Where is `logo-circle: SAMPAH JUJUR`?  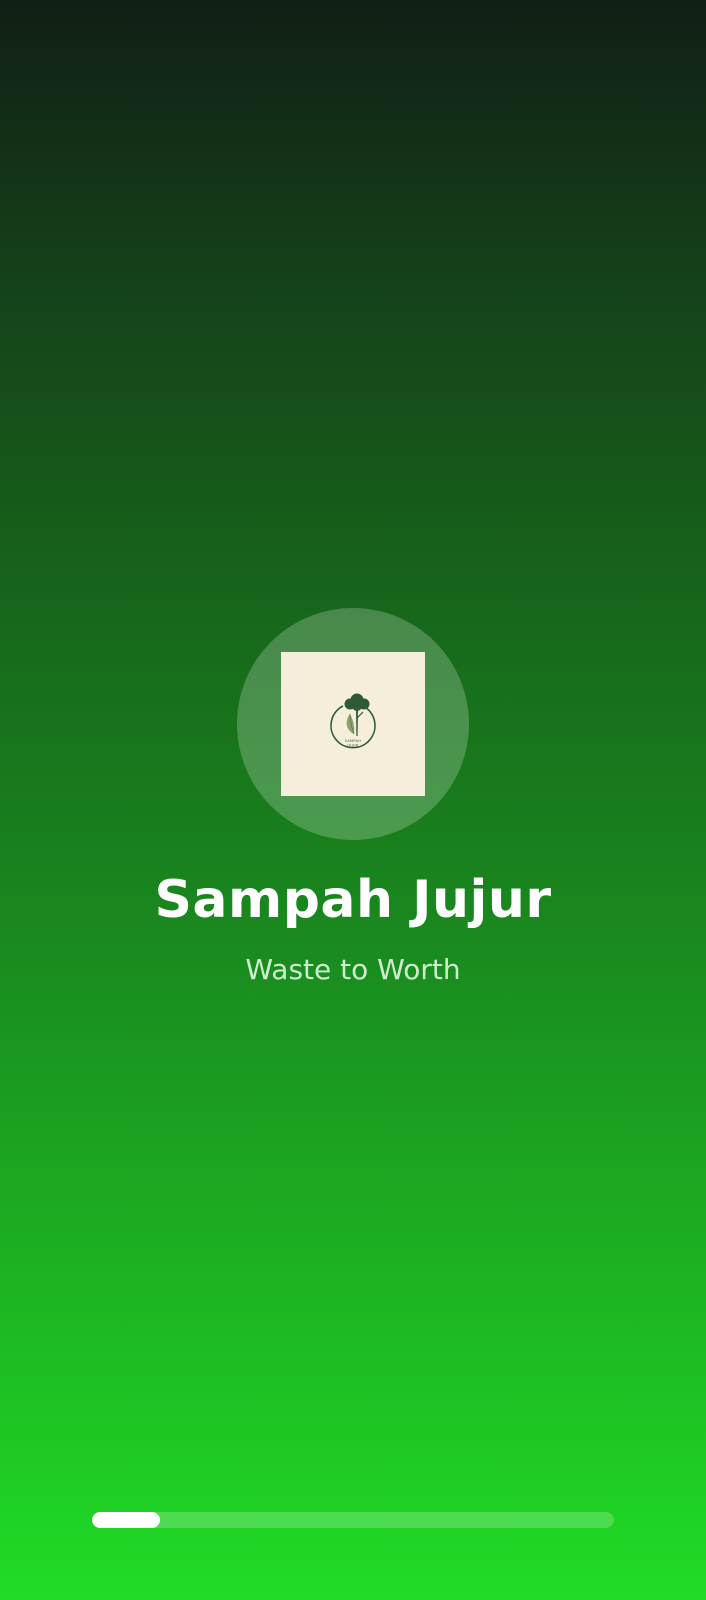
logo-circle: SAMPAH JUJUR is located at coordinates (353, 724).